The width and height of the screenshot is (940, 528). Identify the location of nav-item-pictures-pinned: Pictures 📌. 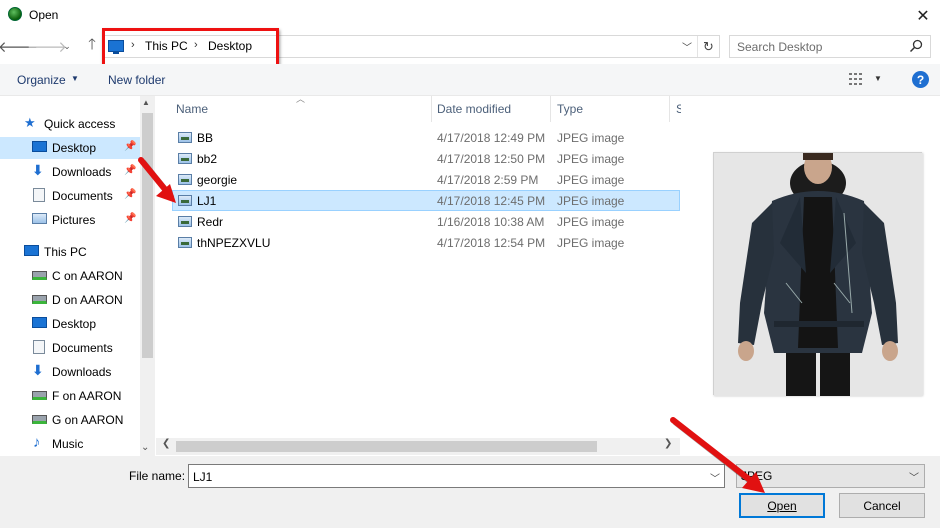
(70, 220).